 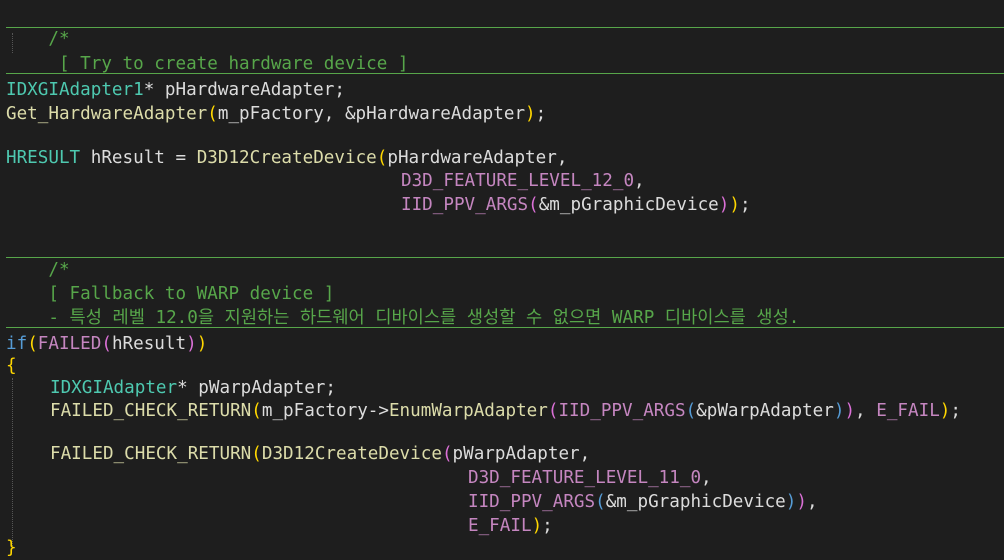 What do you see at coordinates (325, 411) in the screenshot?
I see `code-text: m_pFactory->` at bounding box center [325, 411].